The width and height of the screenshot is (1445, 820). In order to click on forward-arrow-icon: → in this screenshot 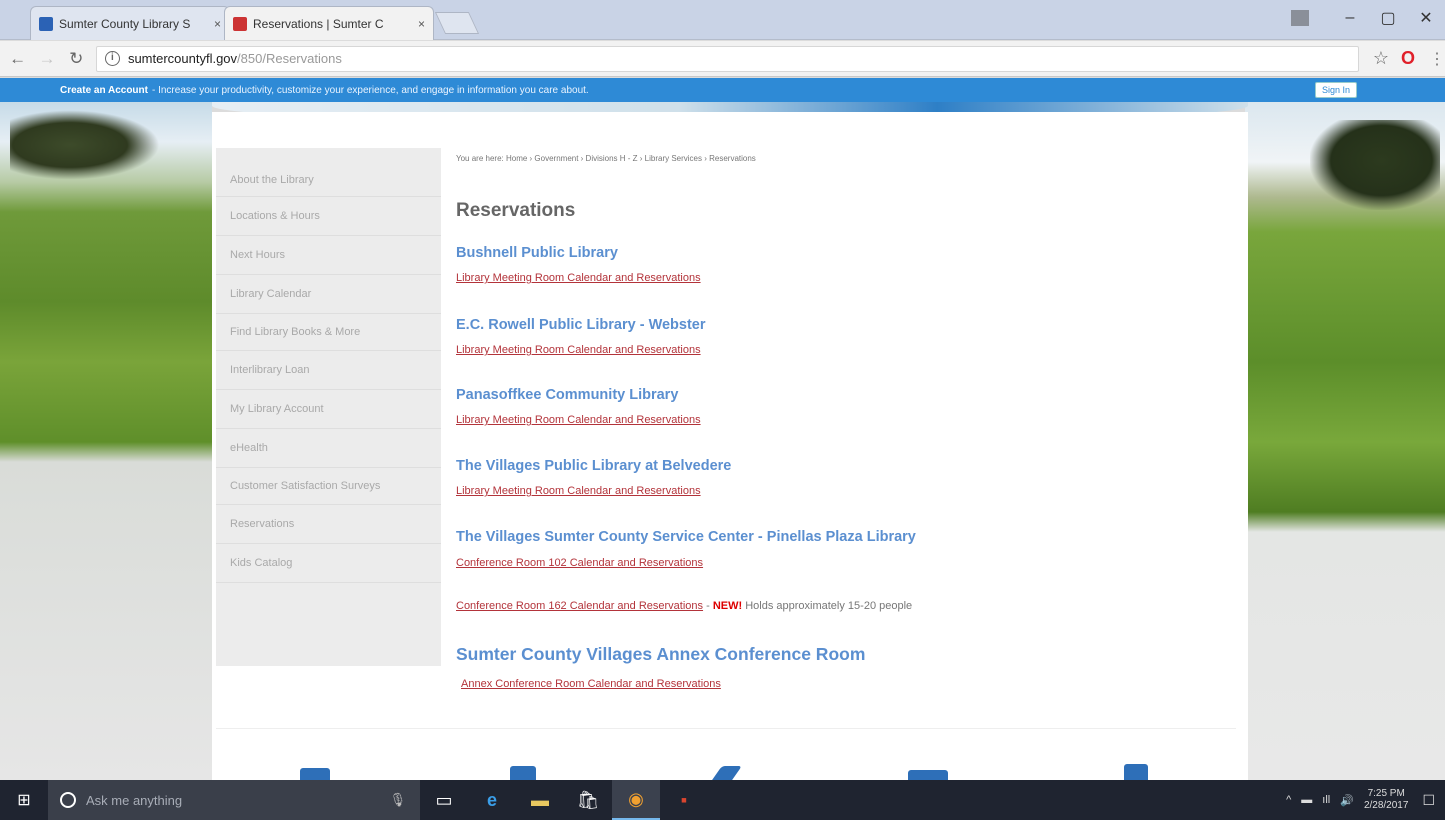, I will do `click(46, 59)`.